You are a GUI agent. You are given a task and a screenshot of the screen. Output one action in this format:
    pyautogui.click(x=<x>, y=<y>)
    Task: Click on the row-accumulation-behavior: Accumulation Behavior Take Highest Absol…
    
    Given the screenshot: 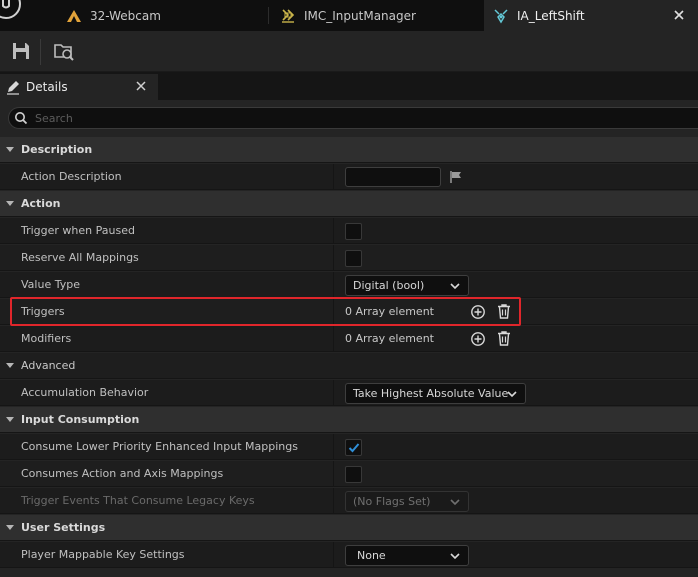 What is the action you would take?
    pyautogui.click(x=349, y=393)
    